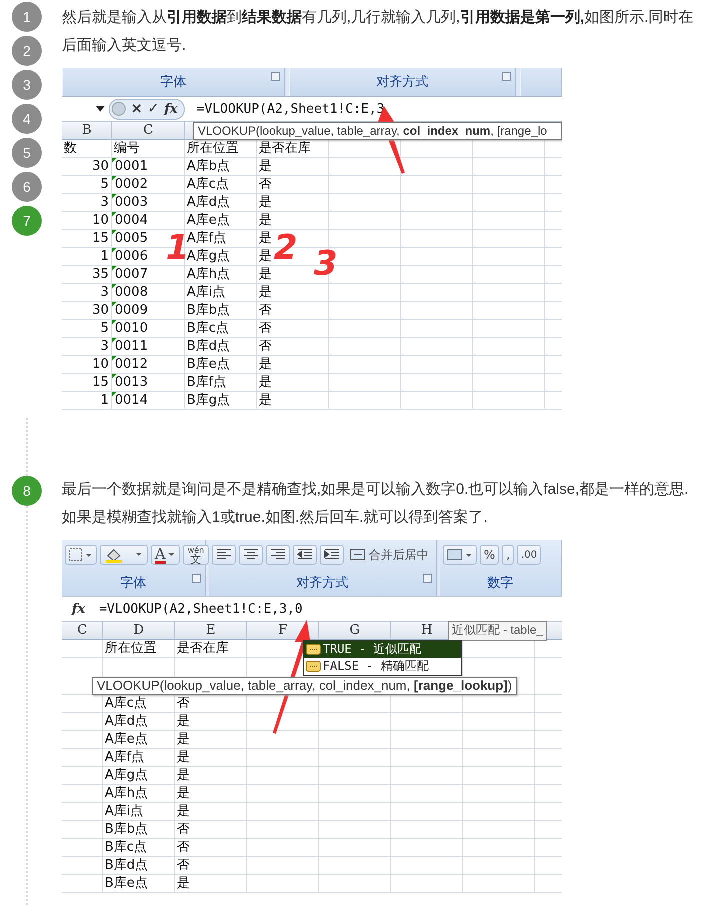 The image size is (723, 907). I want to click on table-cell: 0006, so click(131, 256).